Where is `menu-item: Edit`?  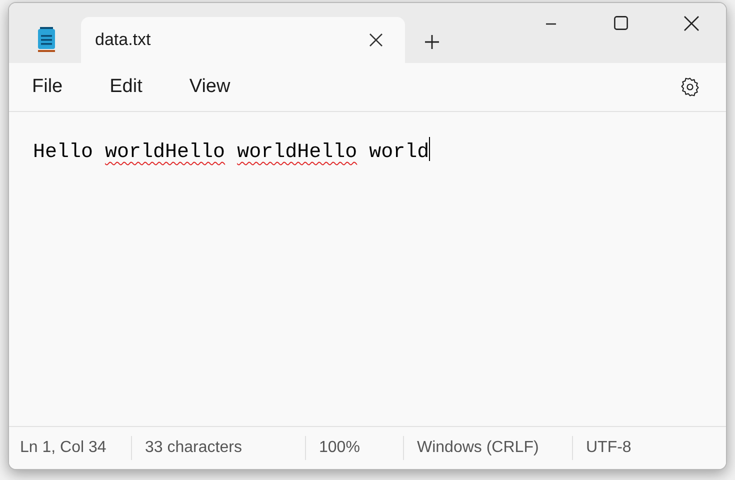 menu-item: Edit is located at coordinates (126, 87).